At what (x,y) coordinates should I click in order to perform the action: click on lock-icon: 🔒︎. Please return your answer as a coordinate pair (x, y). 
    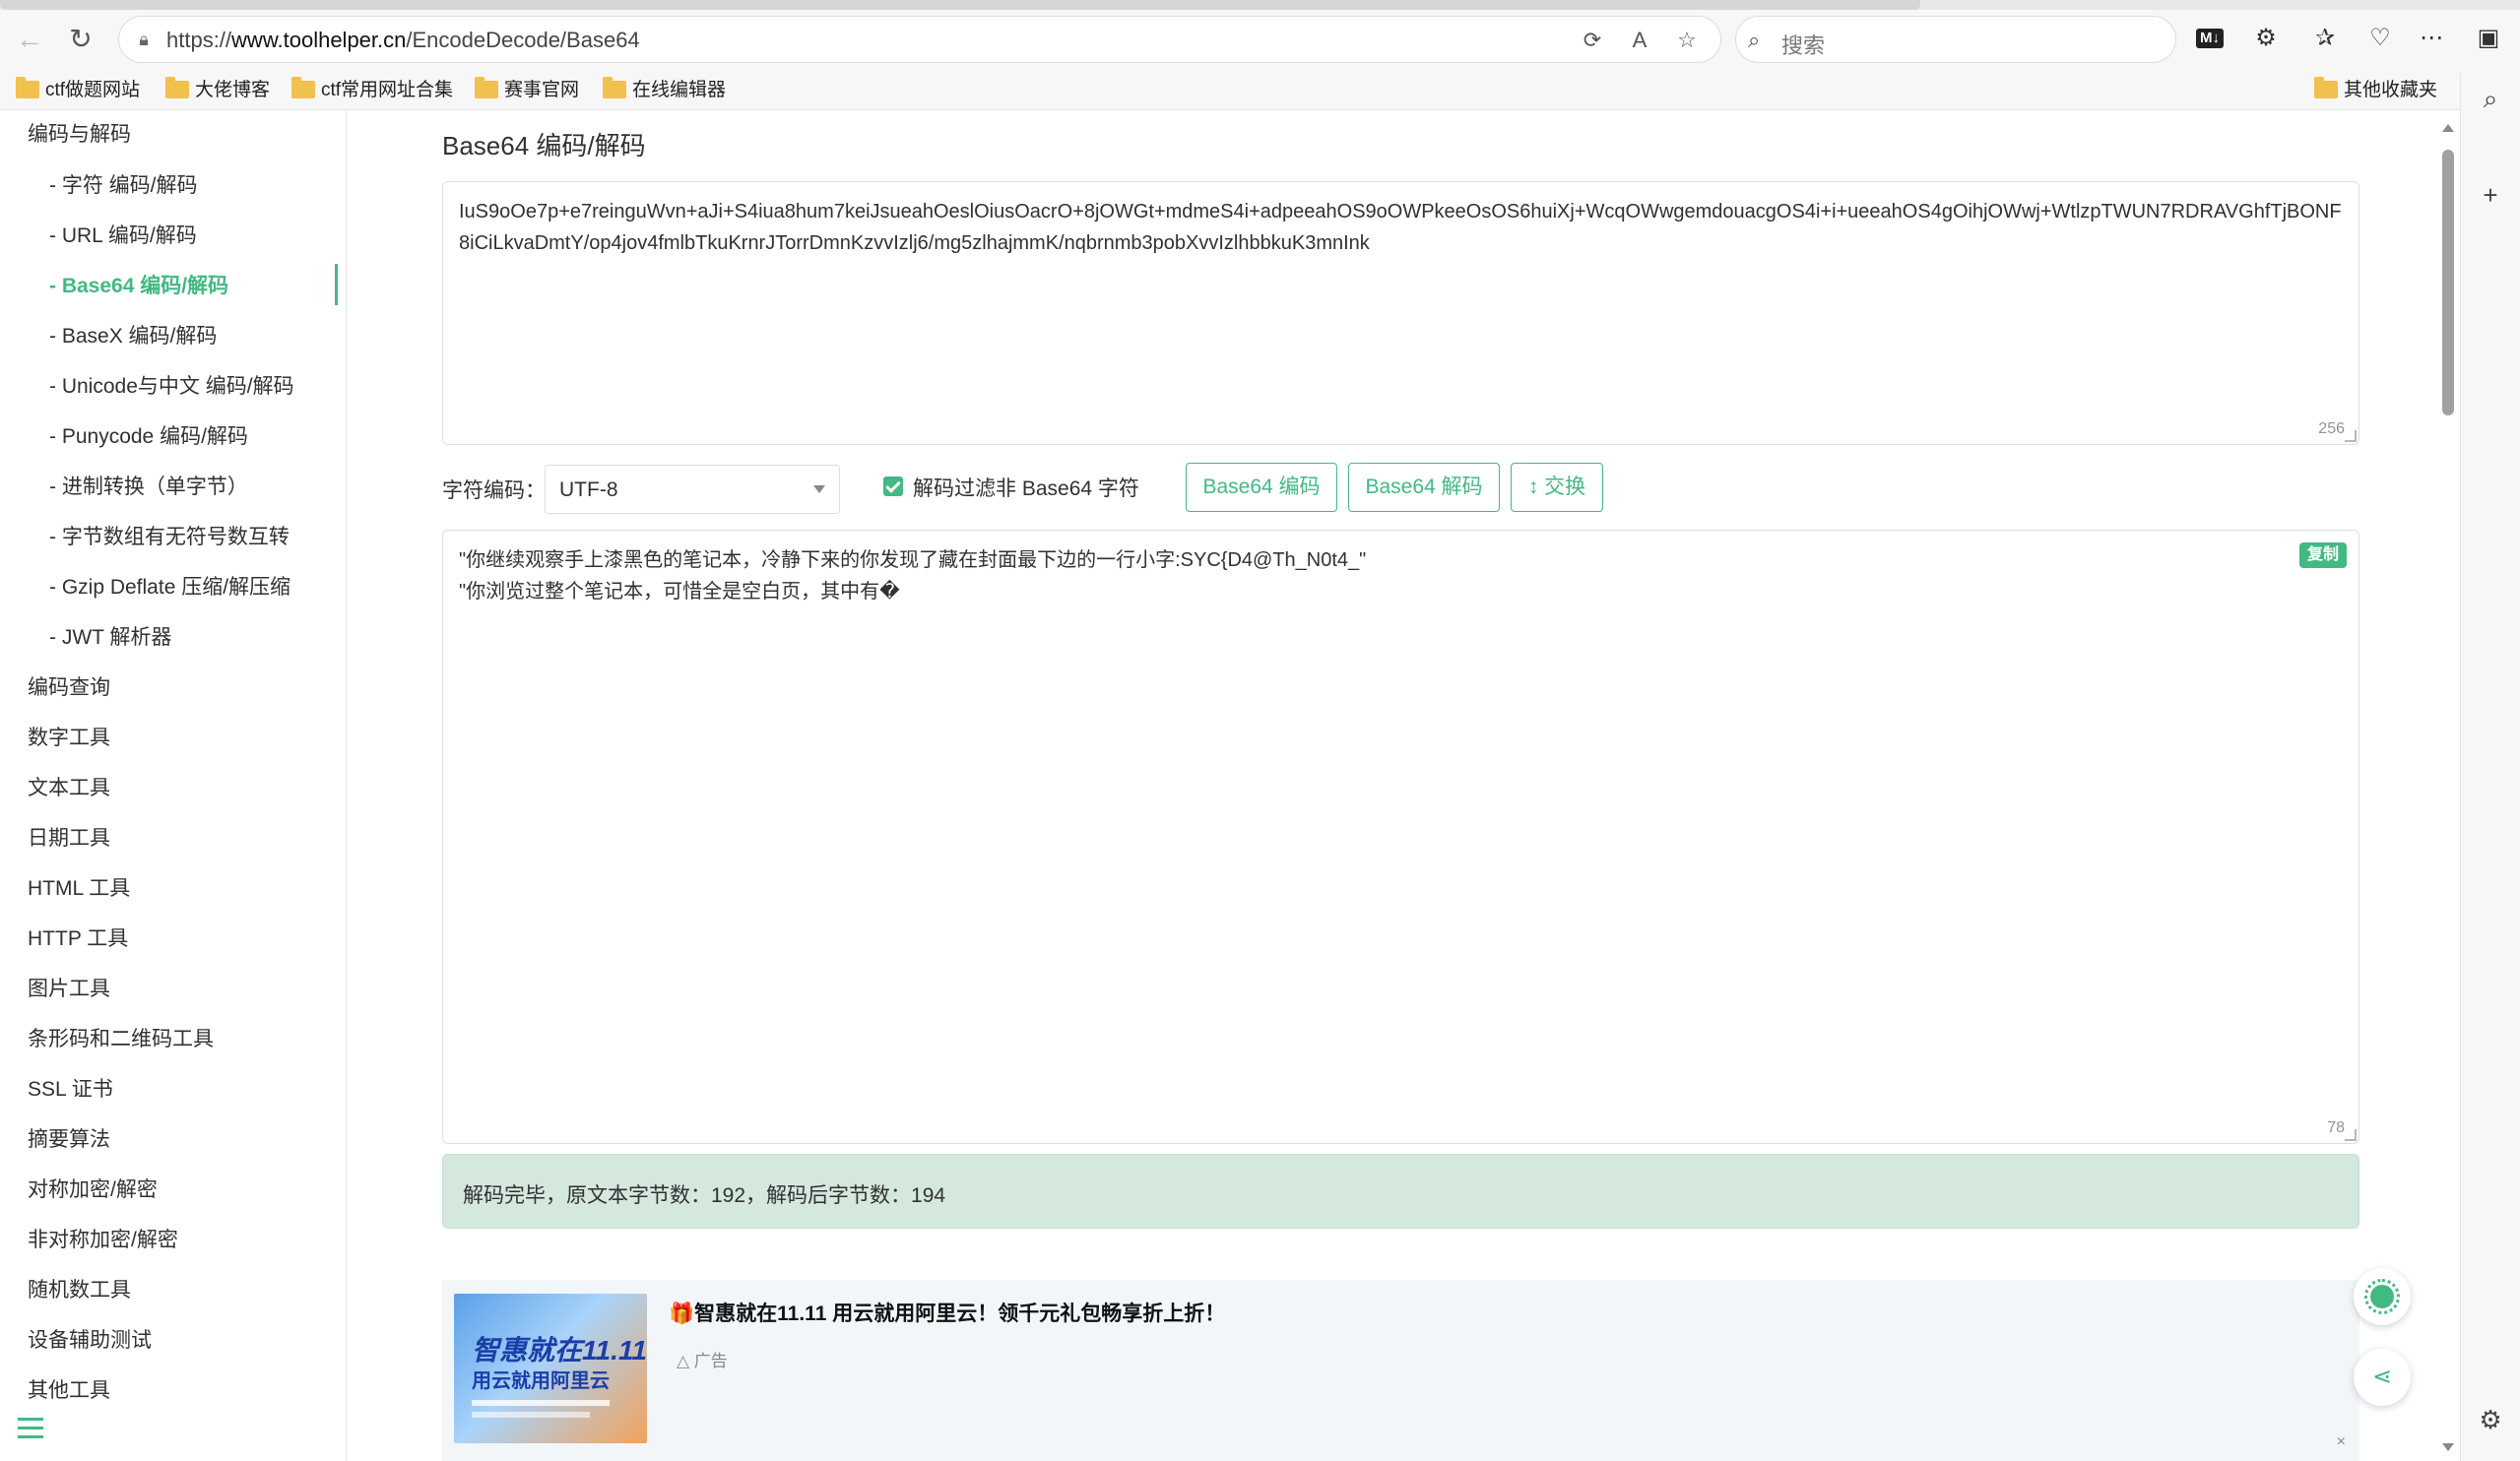
    Looking at the image, I should click on (144, 39).